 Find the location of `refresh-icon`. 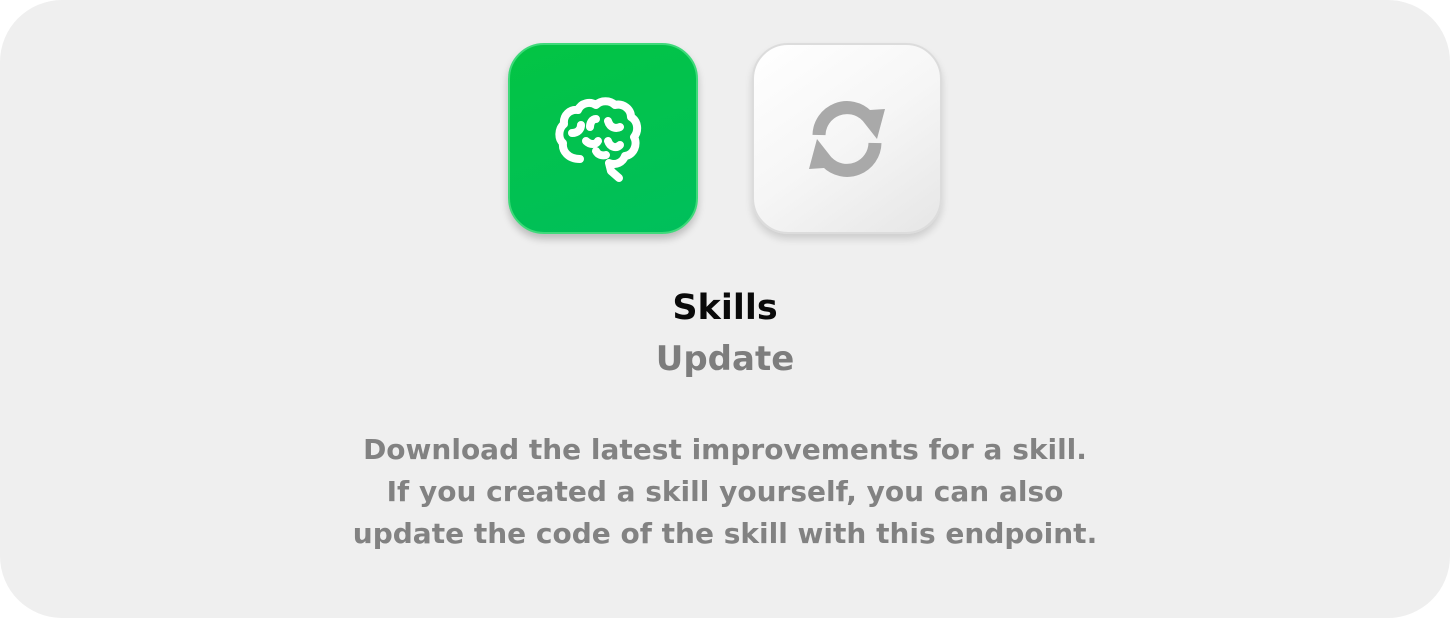

refresh-icon is located at coordinates (847, 138).